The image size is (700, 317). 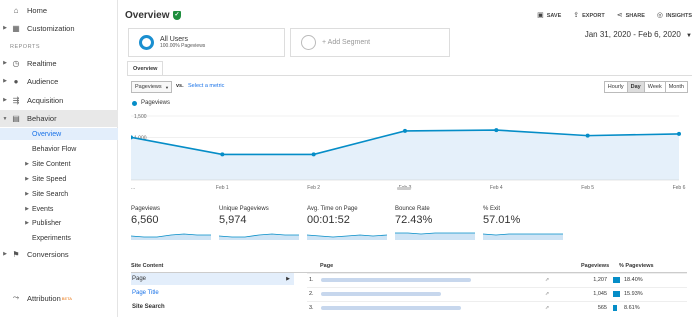 What do you see at coordinates (174, 39) in the screenshot?
I see `segment-name: All Users` at bounding box center [174, 39].